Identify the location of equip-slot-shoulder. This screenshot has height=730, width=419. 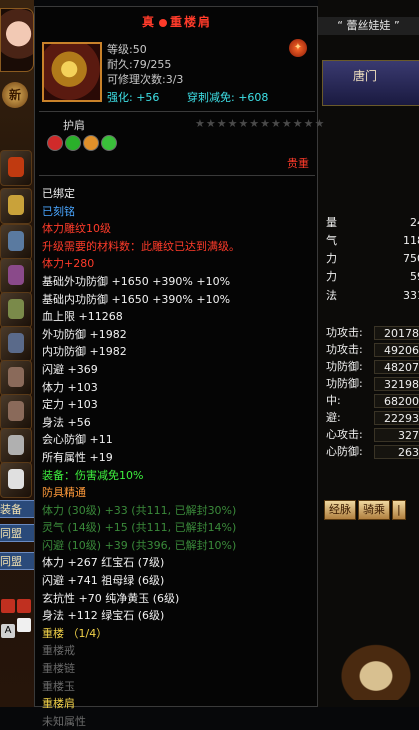
(16, 206).